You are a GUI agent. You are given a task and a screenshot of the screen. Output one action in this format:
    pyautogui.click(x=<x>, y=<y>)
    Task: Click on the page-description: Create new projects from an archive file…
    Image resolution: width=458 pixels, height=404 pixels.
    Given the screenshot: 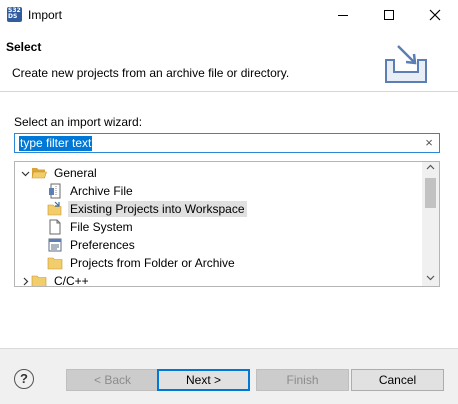 What is the action you would take?
    pyautogui.click(x=151, y=73)
    